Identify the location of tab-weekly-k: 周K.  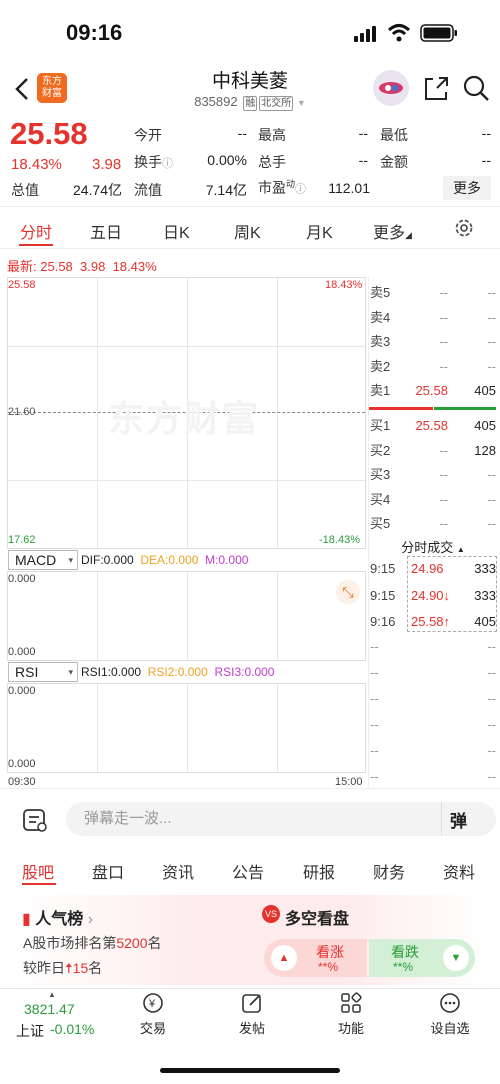
(247, 231).